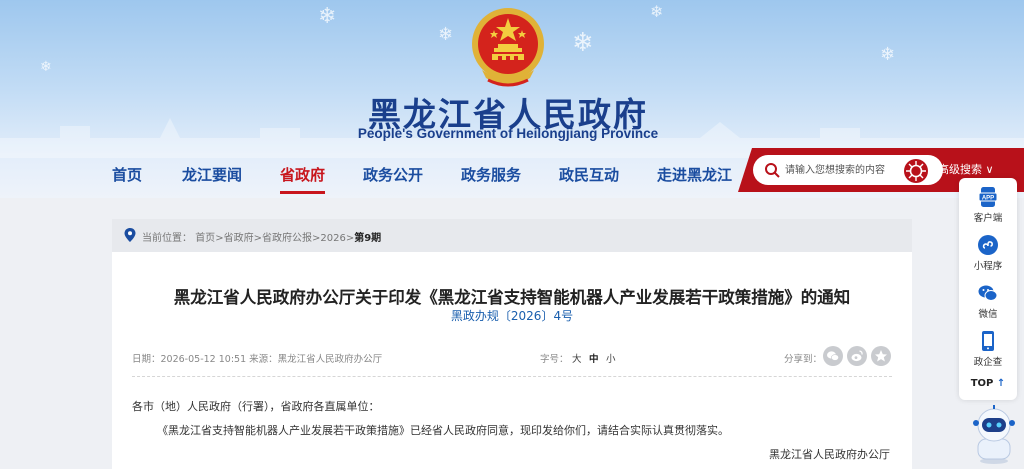  What do you see at coordinates (491, 174) in the screenshot?
I see `nav-item-services: 政务服务` at bounding box center [491, 174].